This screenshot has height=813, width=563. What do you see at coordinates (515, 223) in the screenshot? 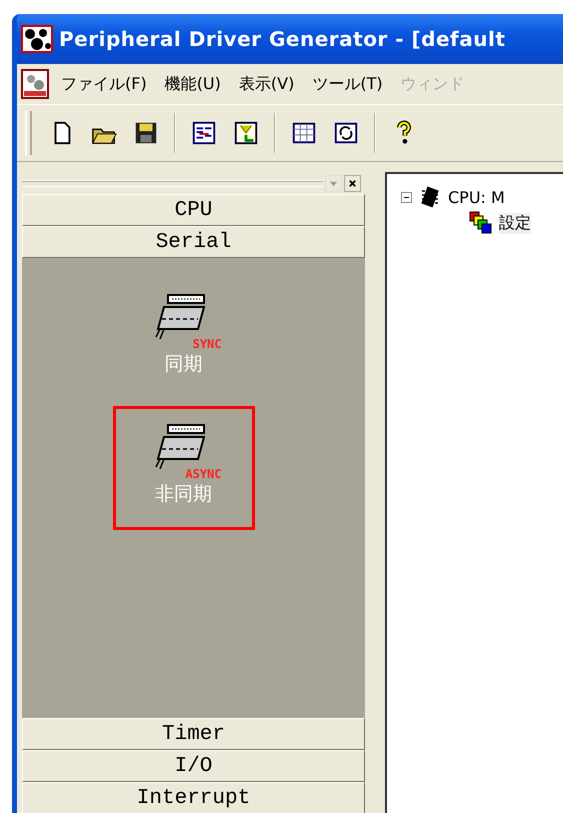
I see `tree-item: 設定` at bounding box center [515, 223].